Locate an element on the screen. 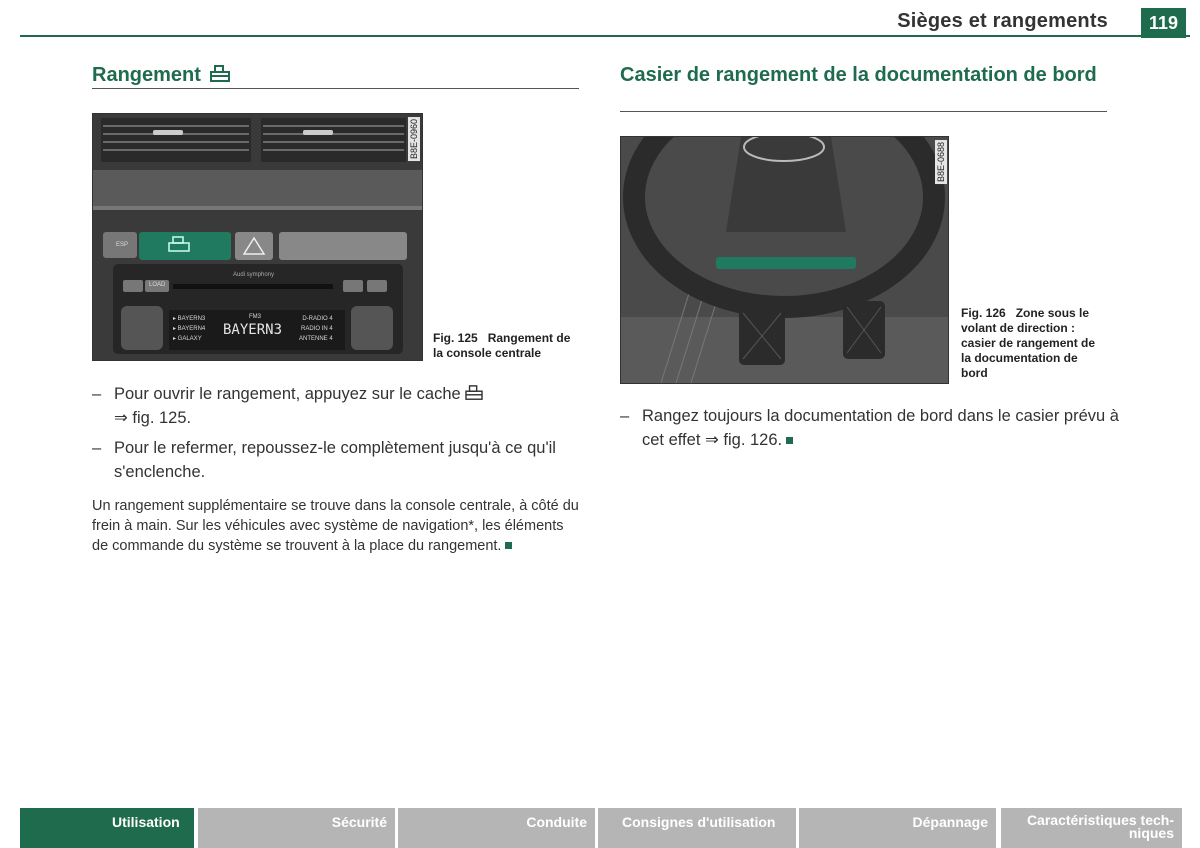 Image resolution: width=1200 pixels, height=848 pixels. footer-tab-consignes: Consignes d'utilisation is located at coordinates (697, 828).